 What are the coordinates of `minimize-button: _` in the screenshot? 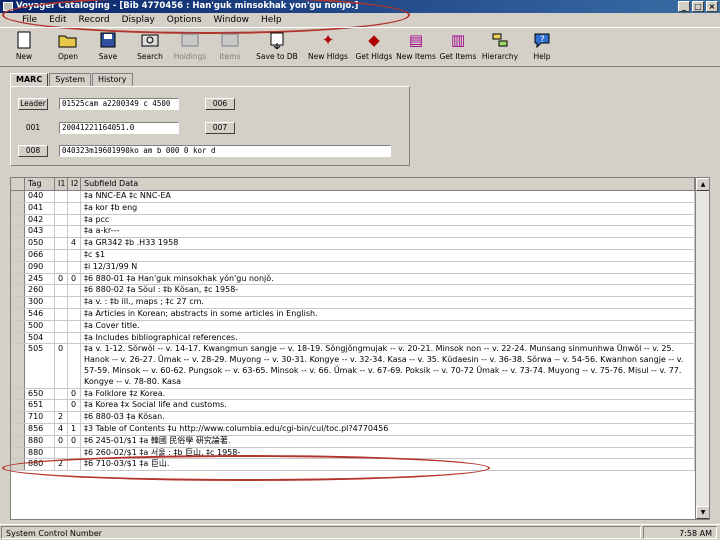 It's located at (684, 6).